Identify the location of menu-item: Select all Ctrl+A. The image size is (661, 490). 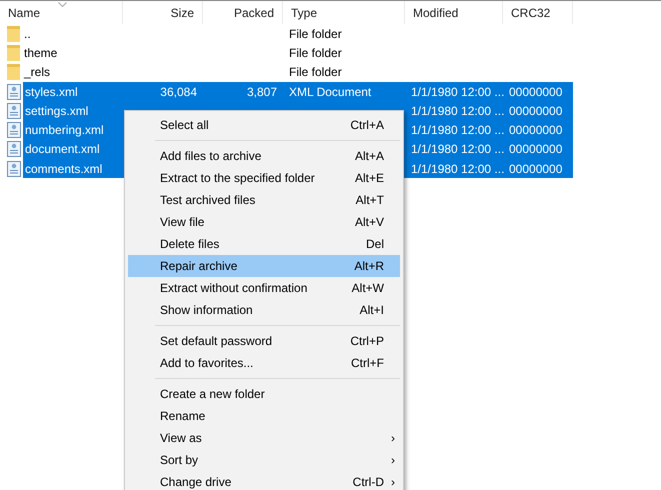
(264, 125).